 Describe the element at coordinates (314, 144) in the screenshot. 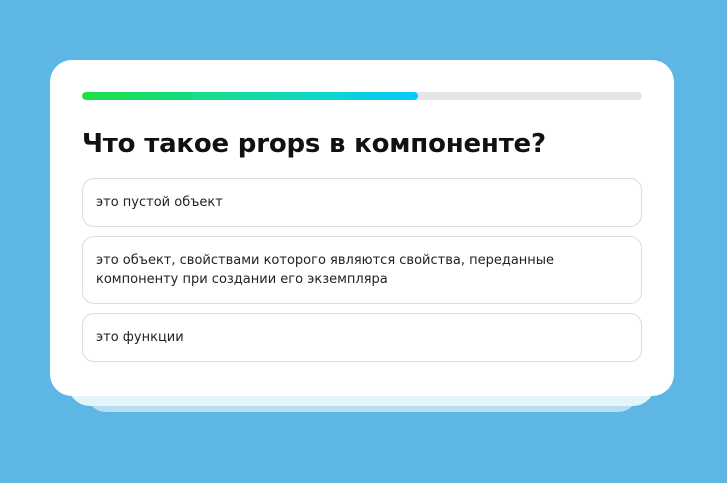

I see `question-title: Что такое props в компоненте?` at that location.